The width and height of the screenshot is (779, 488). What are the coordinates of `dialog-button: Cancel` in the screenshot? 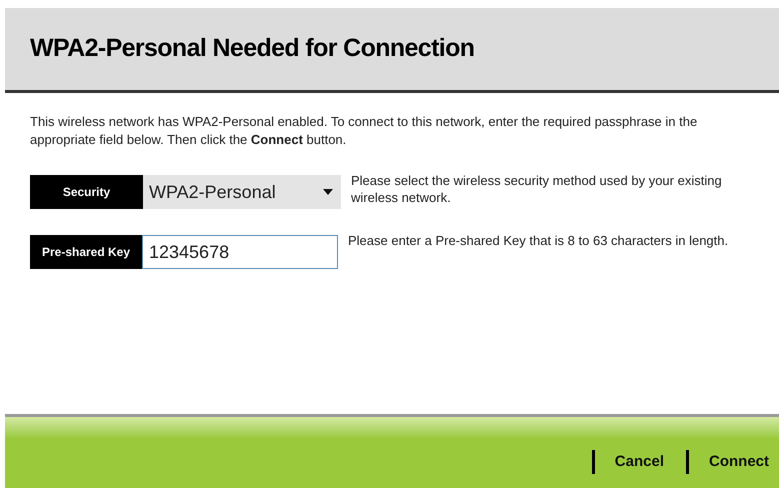 It's located at (639, 462).